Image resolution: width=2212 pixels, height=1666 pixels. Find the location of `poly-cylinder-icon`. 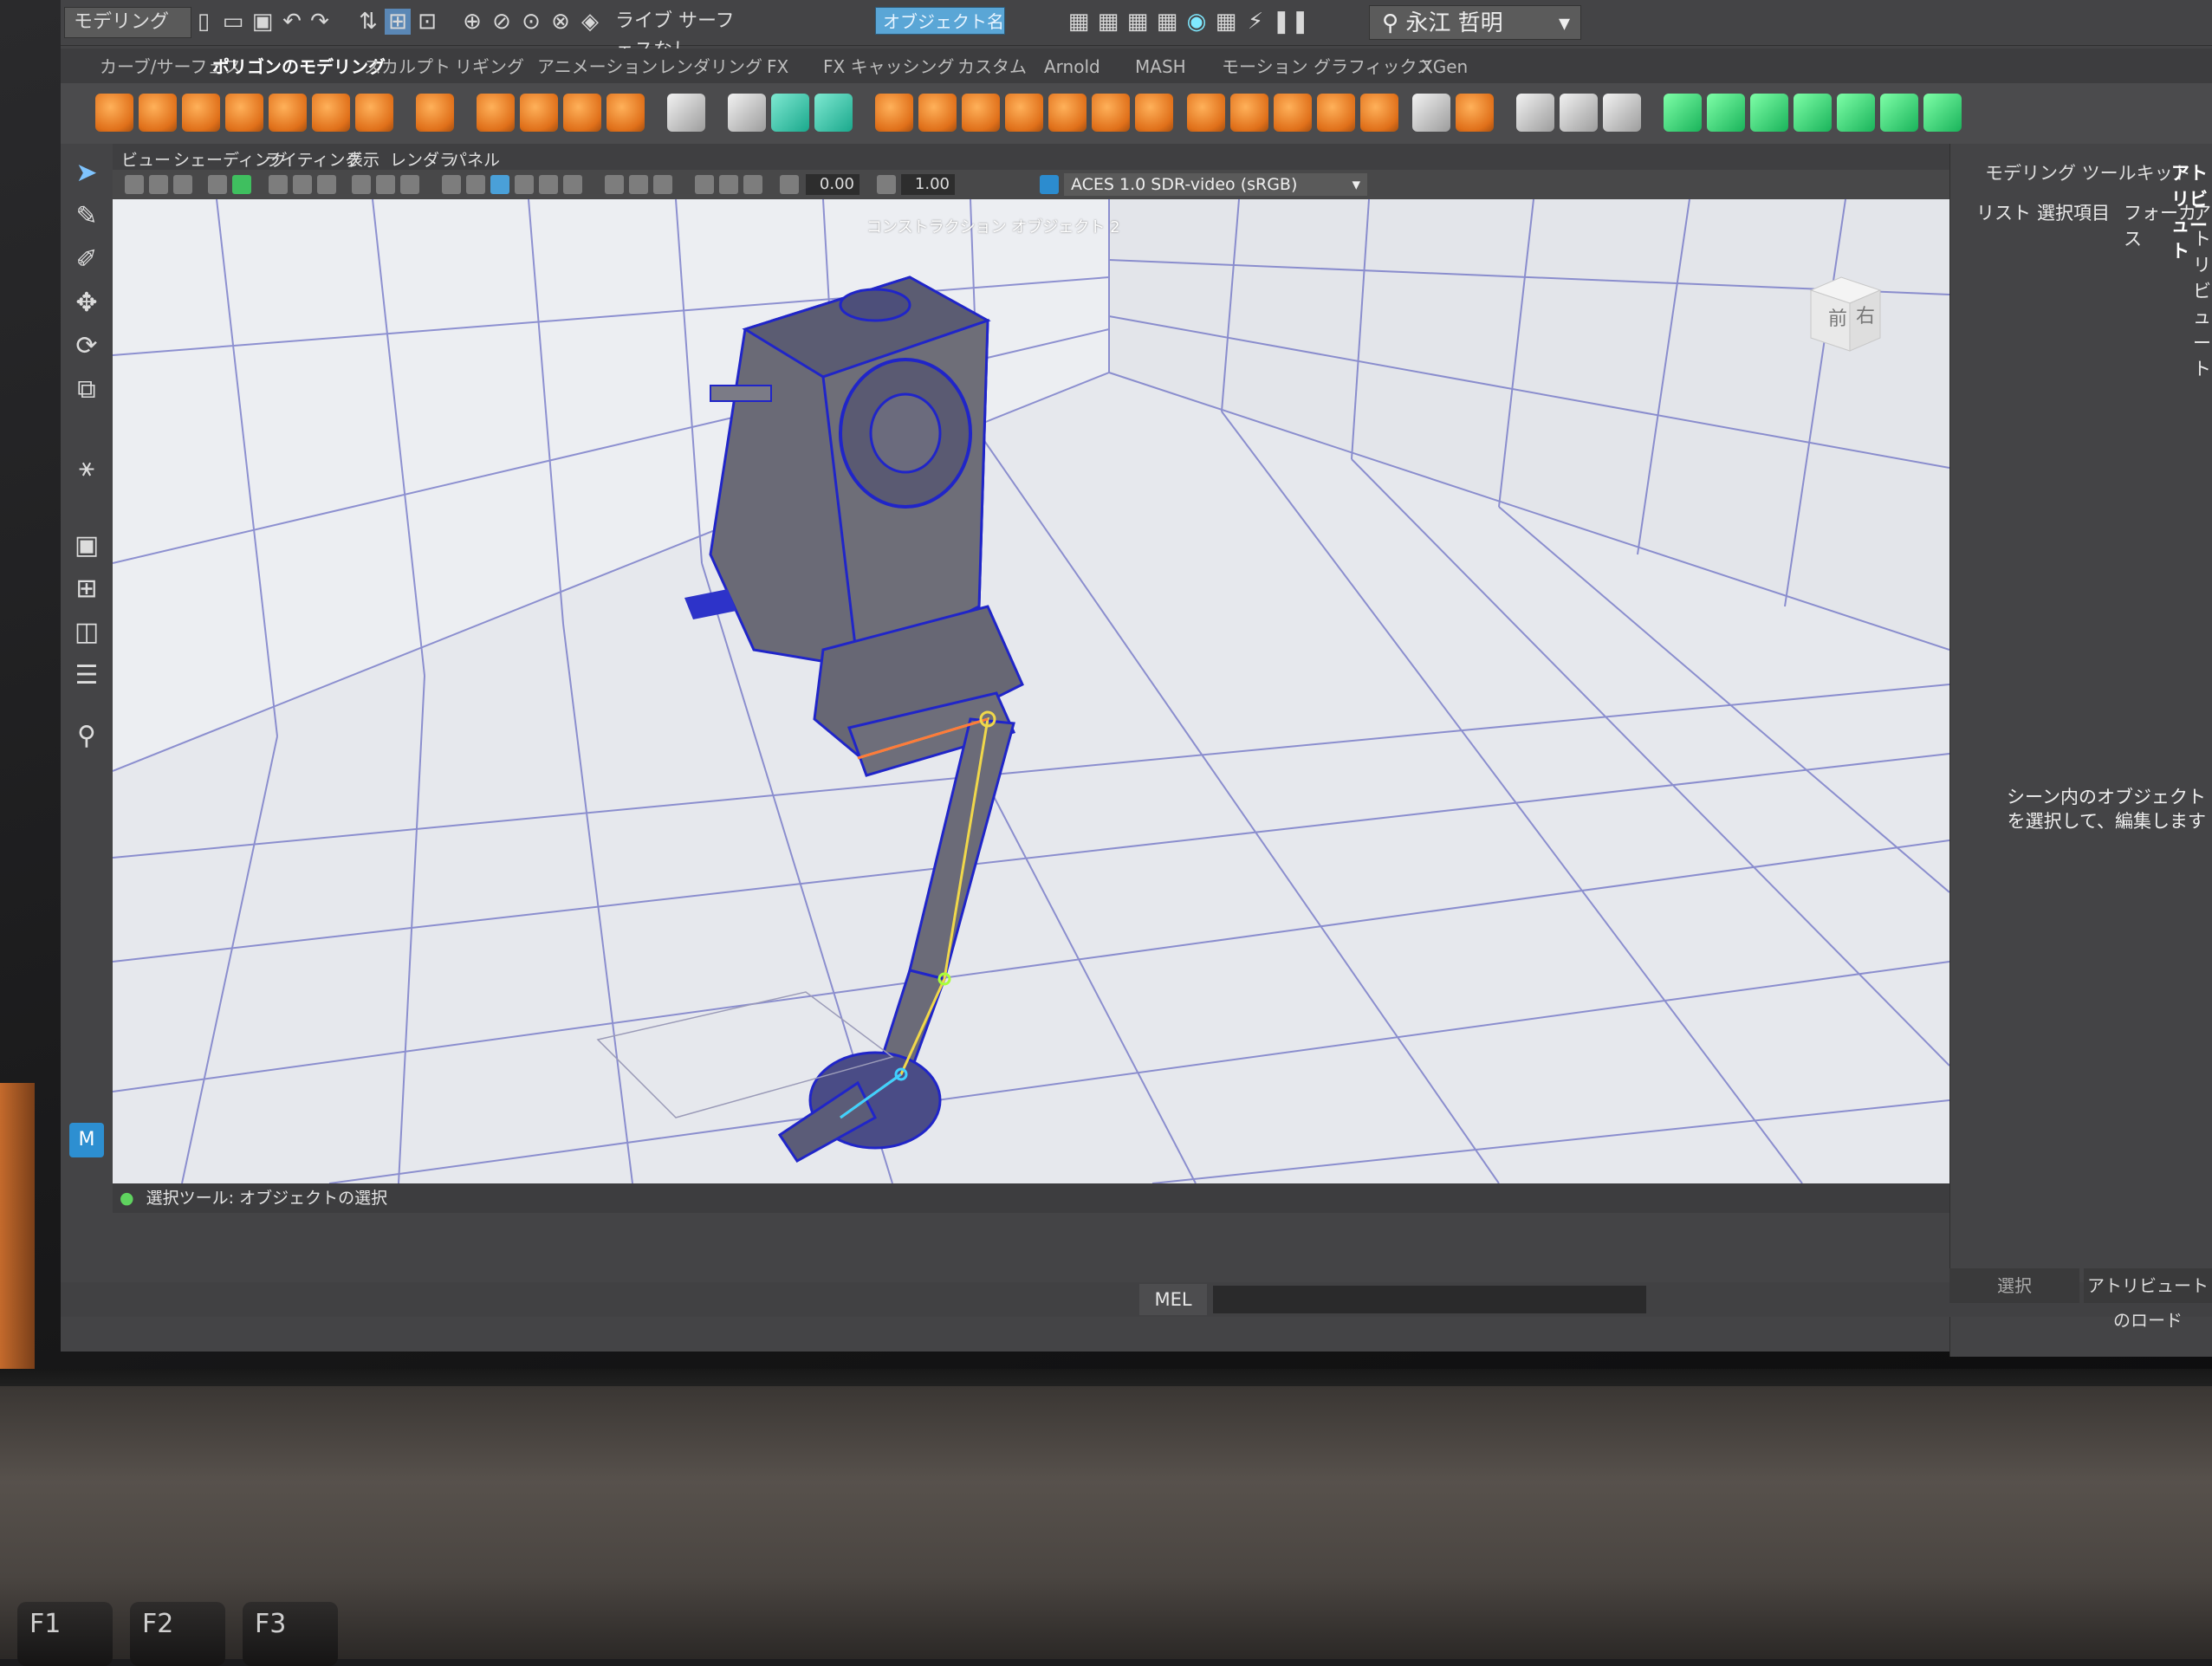

poly-cylinder-icon is located at coordinates (201, 113).